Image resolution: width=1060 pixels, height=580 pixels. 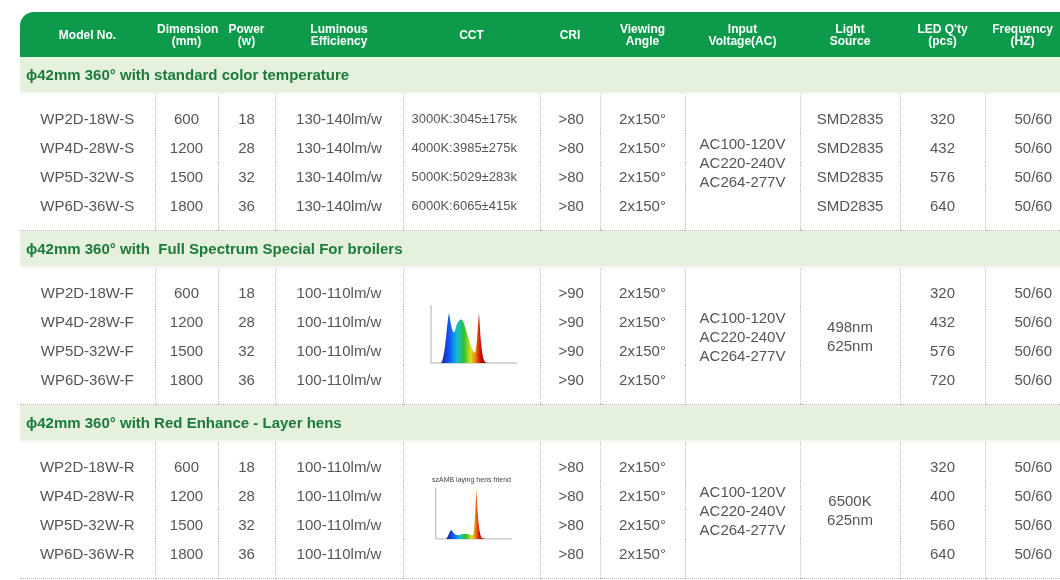 I want to click on section-title: ϕ42mm 360° with standard color temperature, so click(x=540, y=75).